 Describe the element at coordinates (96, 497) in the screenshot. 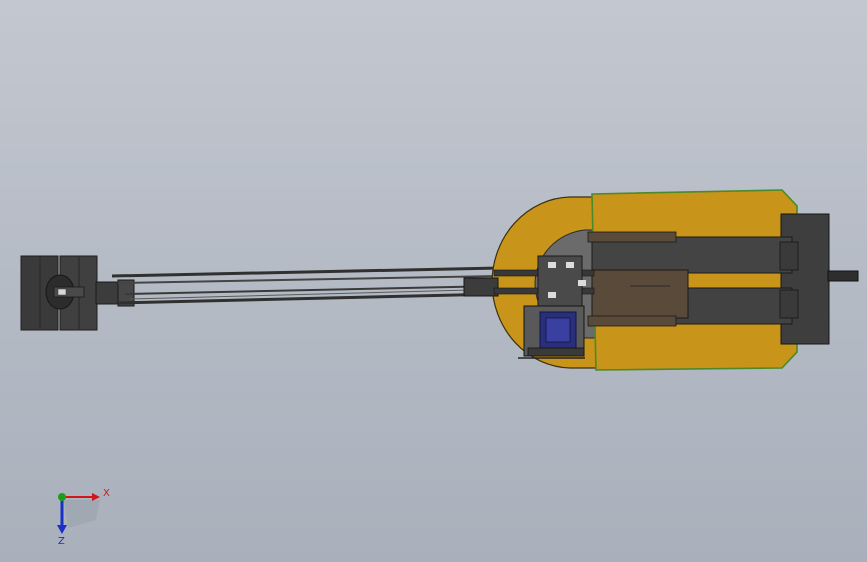

I see `x-axis-arrow` at that location.